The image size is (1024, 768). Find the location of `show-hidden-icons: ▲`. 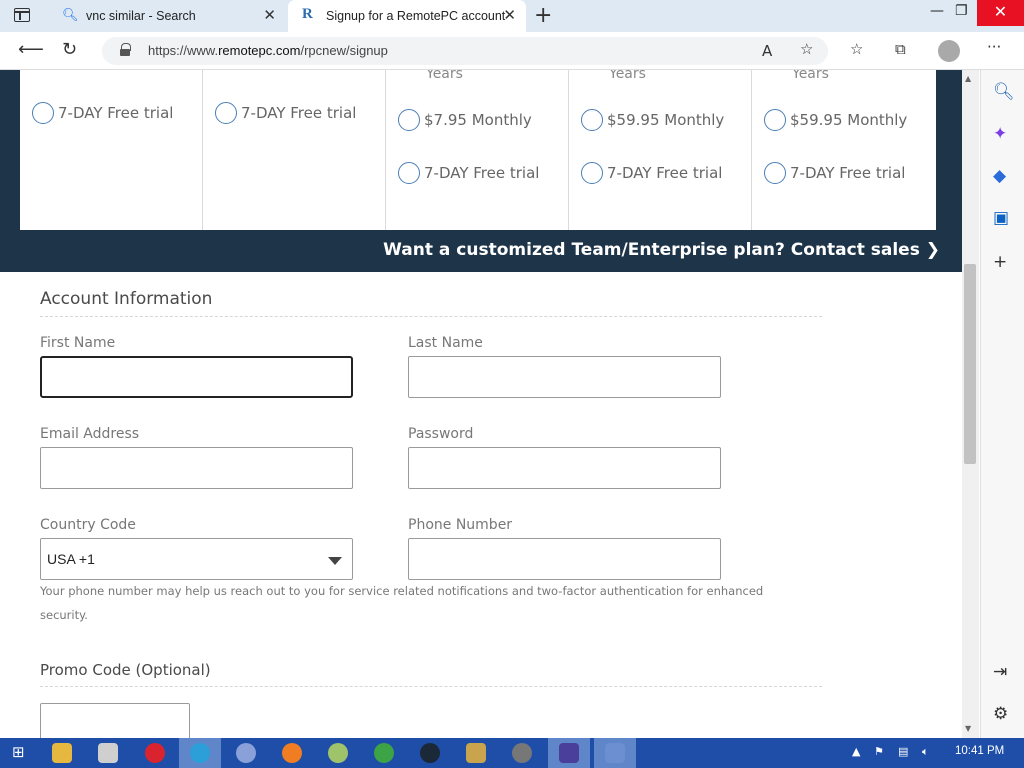

show-hidden-icons: ▲ is located at coordinates (856, 751).